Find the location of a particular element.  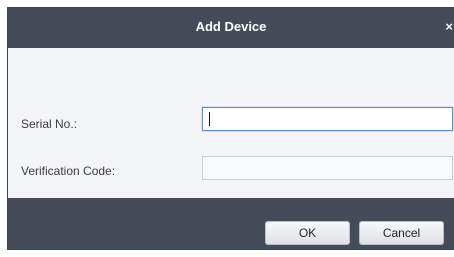

serial-no-label: Serial No.: is located at coordinates (49, 124).